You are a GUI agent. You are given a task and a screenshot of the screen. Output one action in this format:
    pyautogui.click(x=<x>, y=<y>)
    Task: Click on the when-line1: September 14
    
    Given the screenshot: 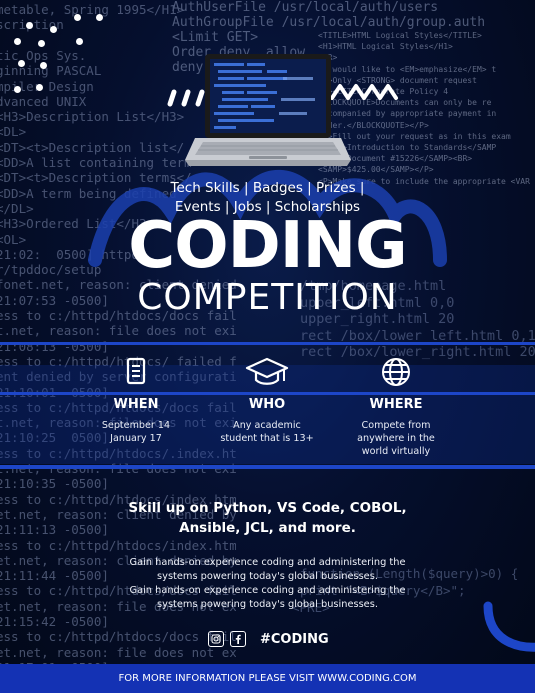 What is the action you would take?
    pyautogui.click(x=136, y=425)
    